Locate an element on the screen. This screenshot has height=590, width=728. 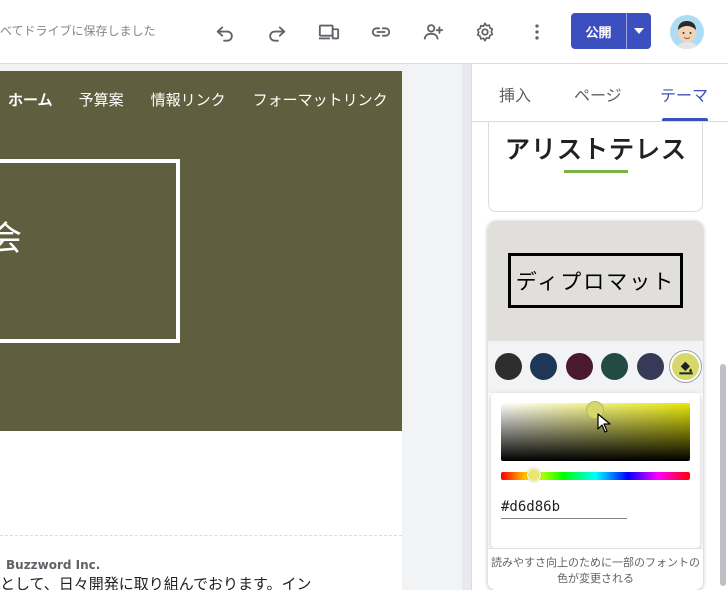
color-swatch-custom is located at coordinates (685, 366).